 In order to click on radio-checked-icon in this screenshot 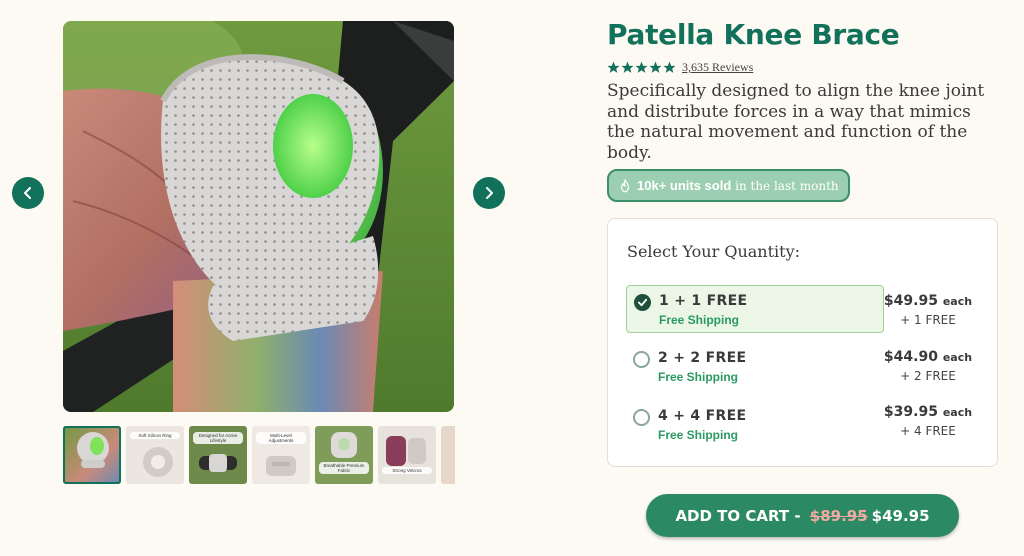, I will do `click(642, 302)`.